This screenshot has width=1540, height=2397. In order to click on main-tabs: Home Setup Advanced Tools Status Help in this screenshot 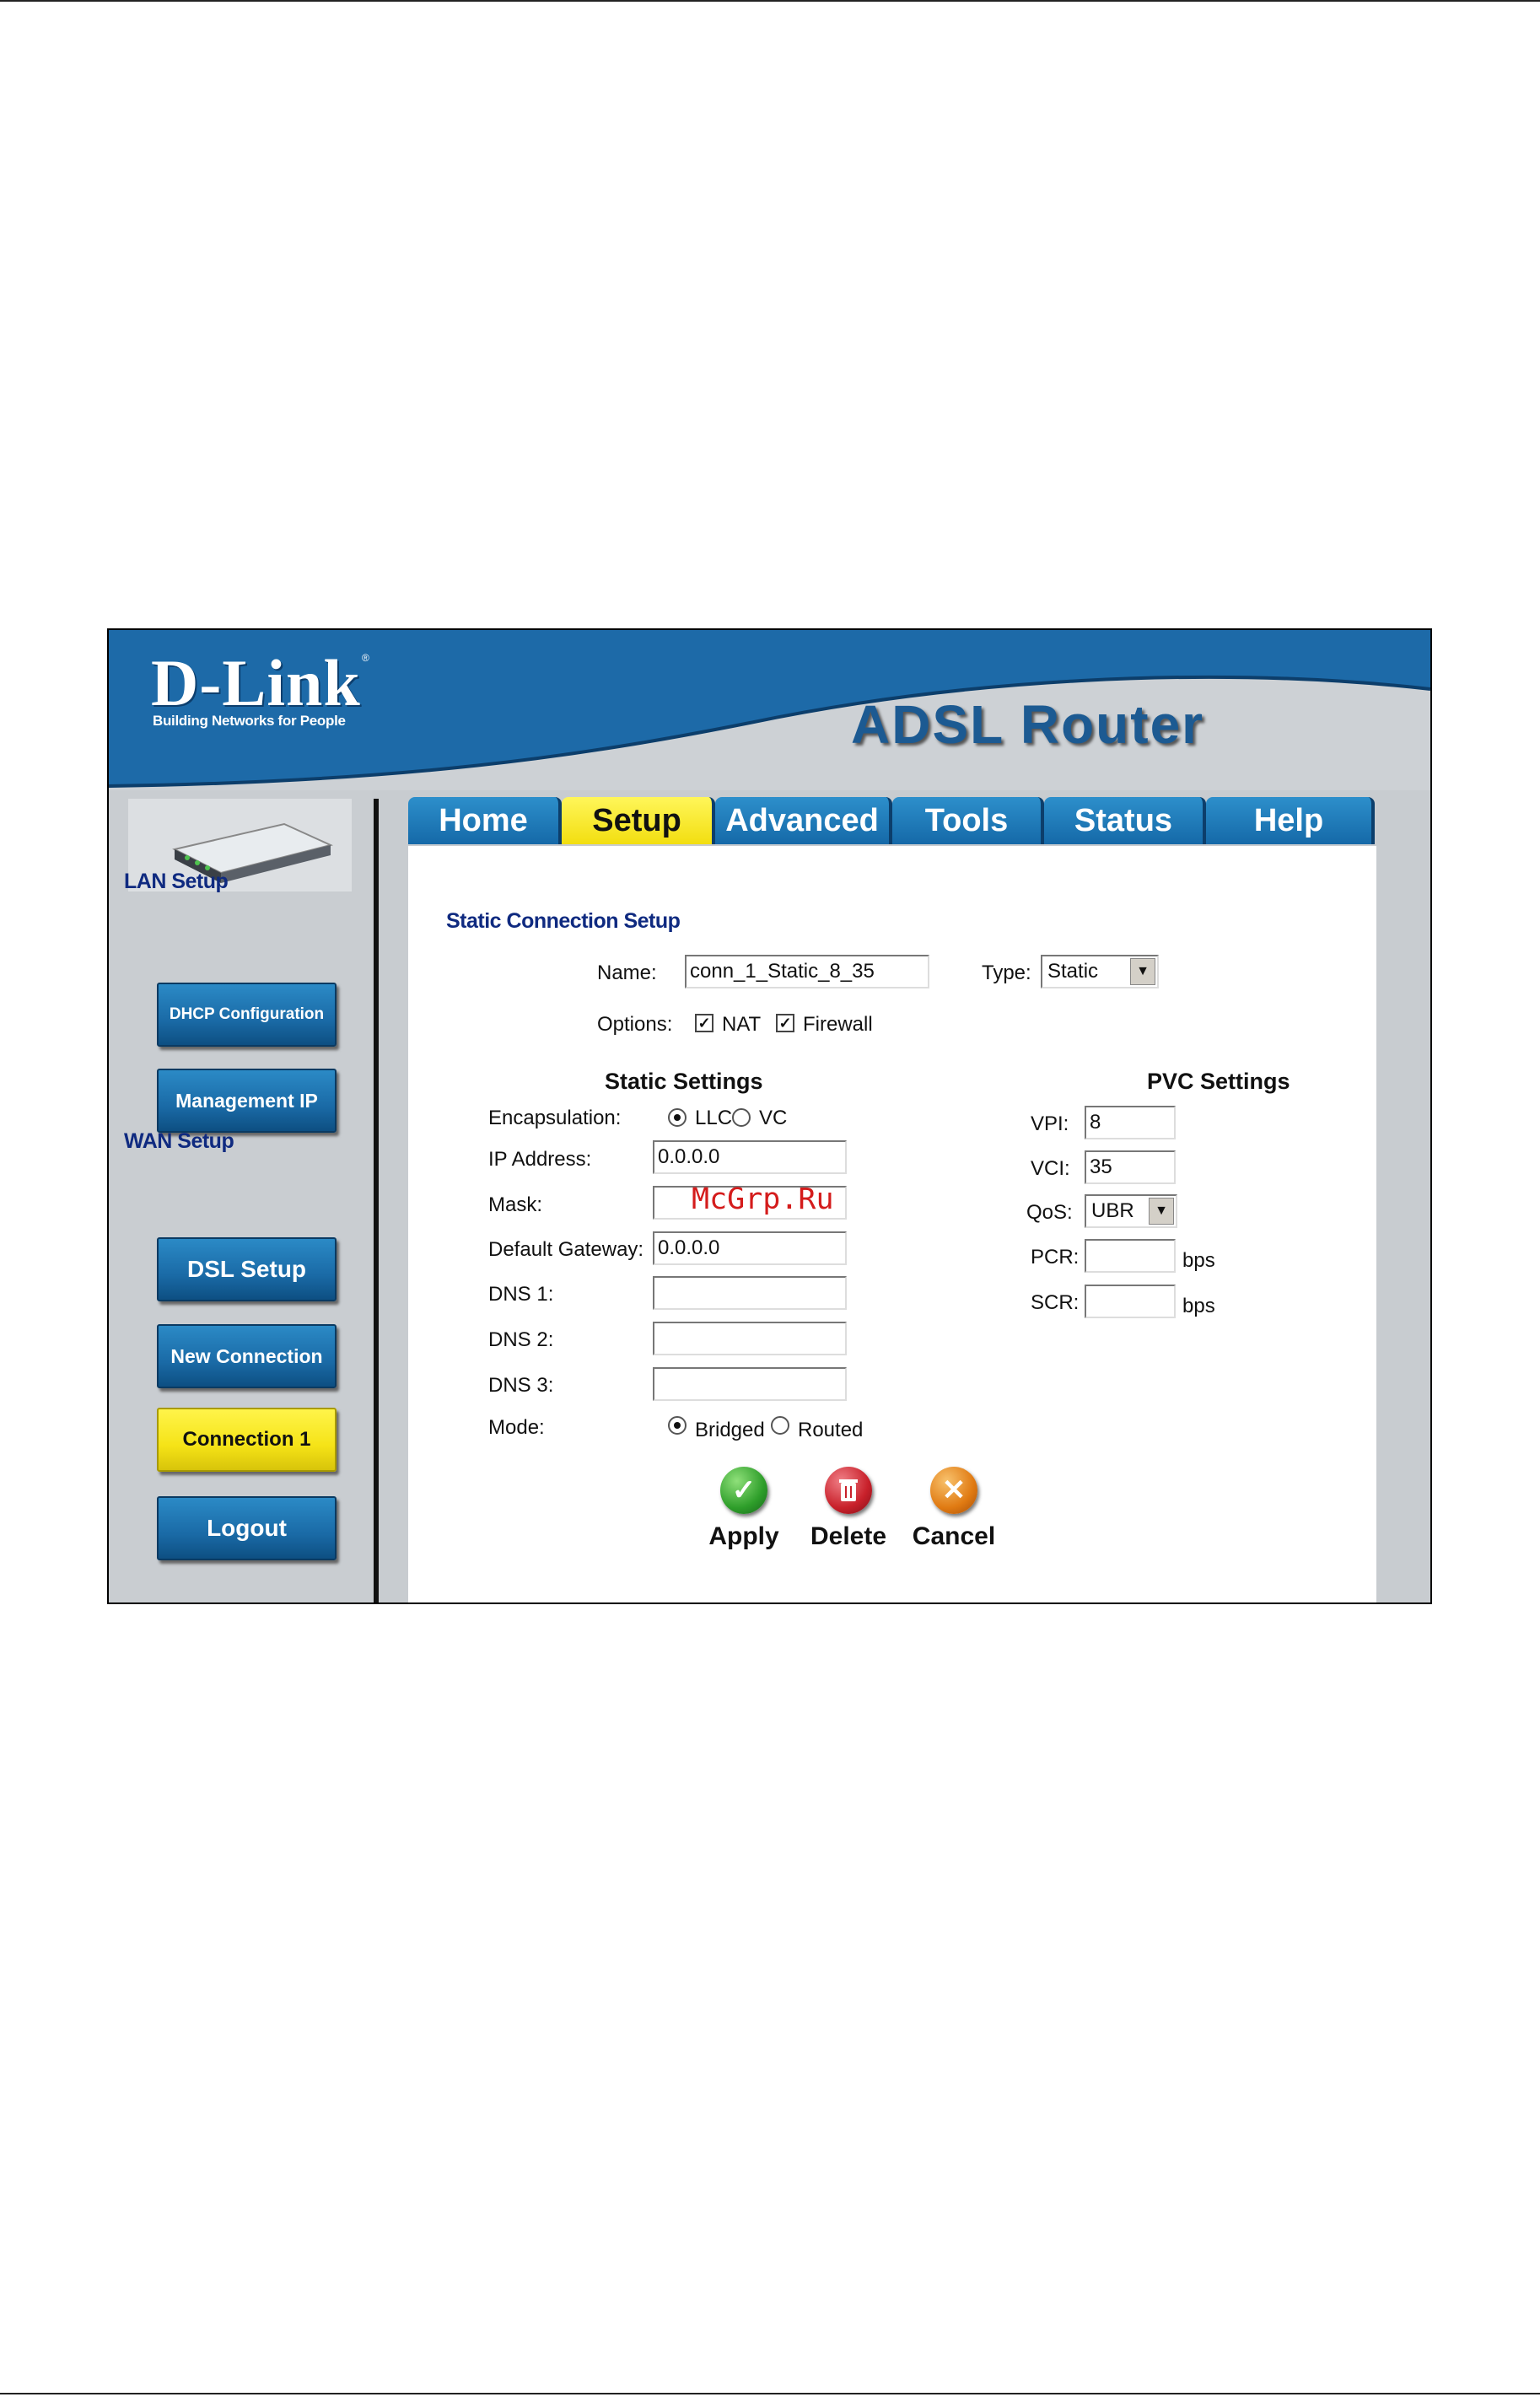, I will do `click(891, 822)`.